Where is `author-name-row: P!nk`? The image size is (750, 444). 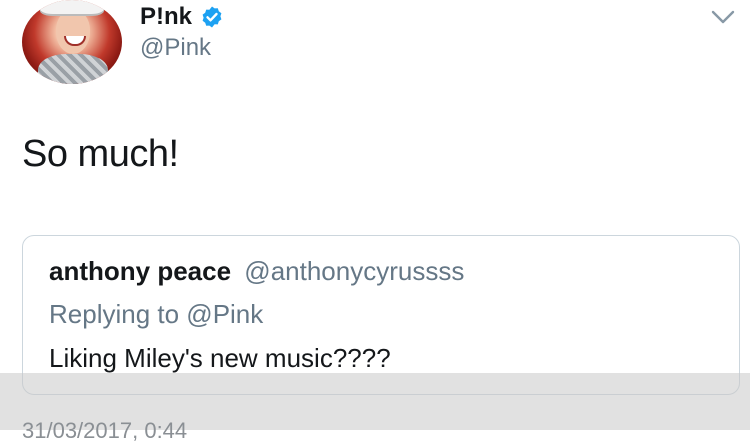 author-name-row: P!nk is located at coordinates (182, 17).